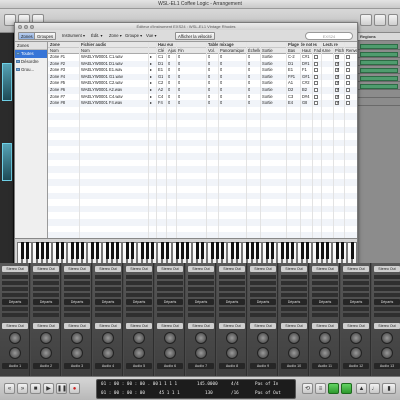 The image size is (400, 400). Describe the element at coordinates (46, 319) in the screenshot. I see `channel-strip: Stereo Out Départs Stereo Out Audio 2` at that location.